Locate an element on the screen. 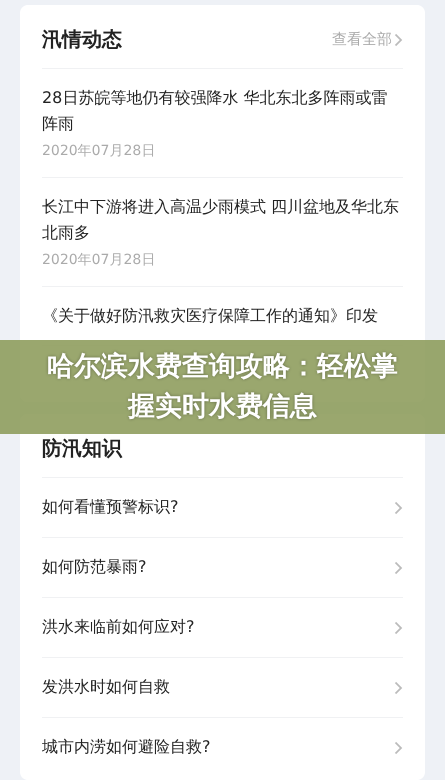 This screenshot has height=780, width=445. news-title-link: 长江中下游将进入高温少雨模式 四川盆地及华北东北雨多 is located at coordinates (222, 220).